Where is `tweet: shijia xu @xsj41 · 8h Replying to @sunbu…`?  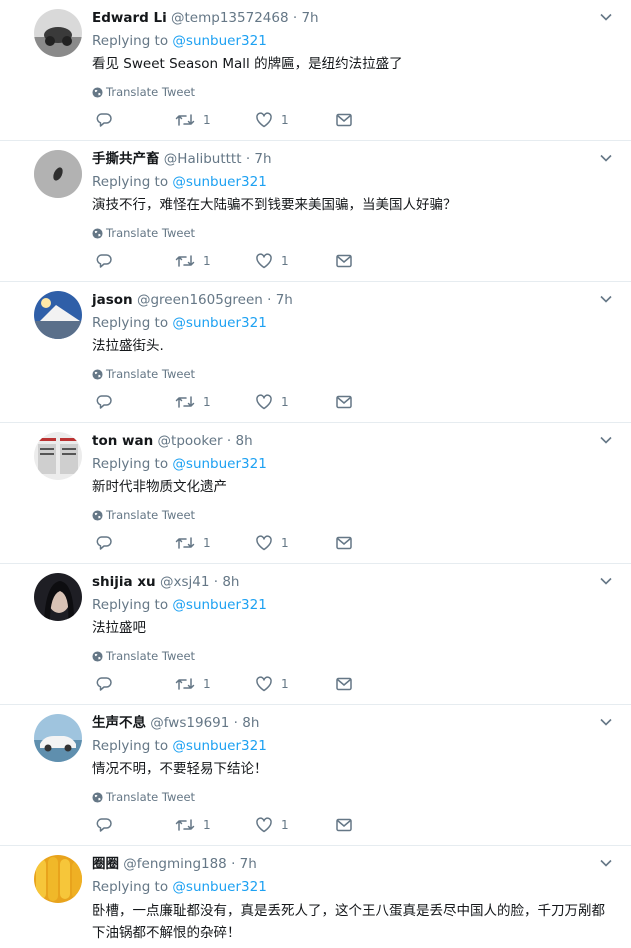 tweet: shijia xu @xsj41 · 8h Replying to @sunbu… is located at coordinates (315, 634).